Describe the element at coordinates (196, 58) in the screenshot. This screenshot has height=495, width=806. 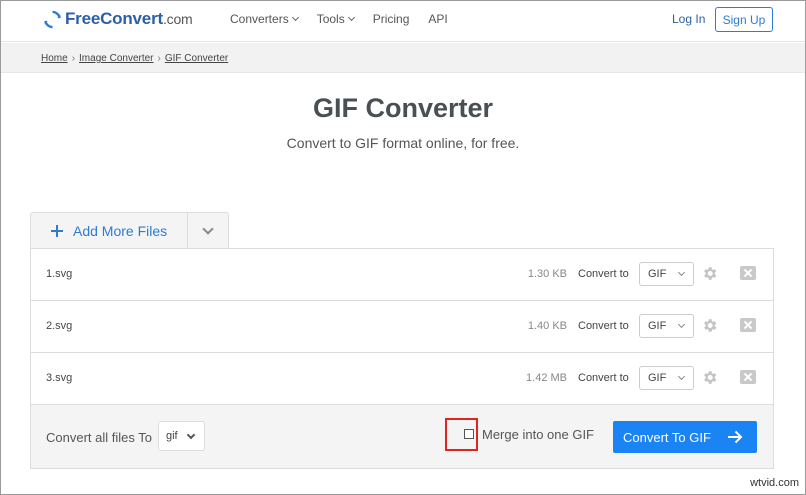
I see `breadcrumb-gif-converter: GIF Converter` at that location.